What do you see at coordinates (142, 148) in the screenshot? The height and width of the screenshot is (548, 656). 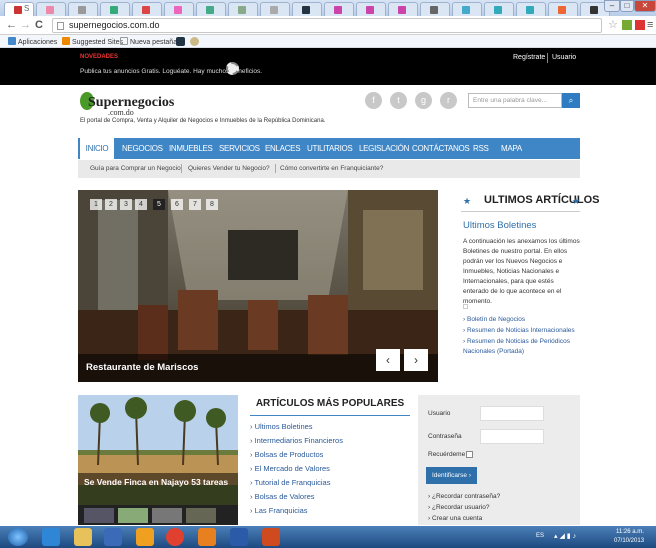 I see `nav-item-negocios: NEGOCIOS` at bounding box center [142, 148].